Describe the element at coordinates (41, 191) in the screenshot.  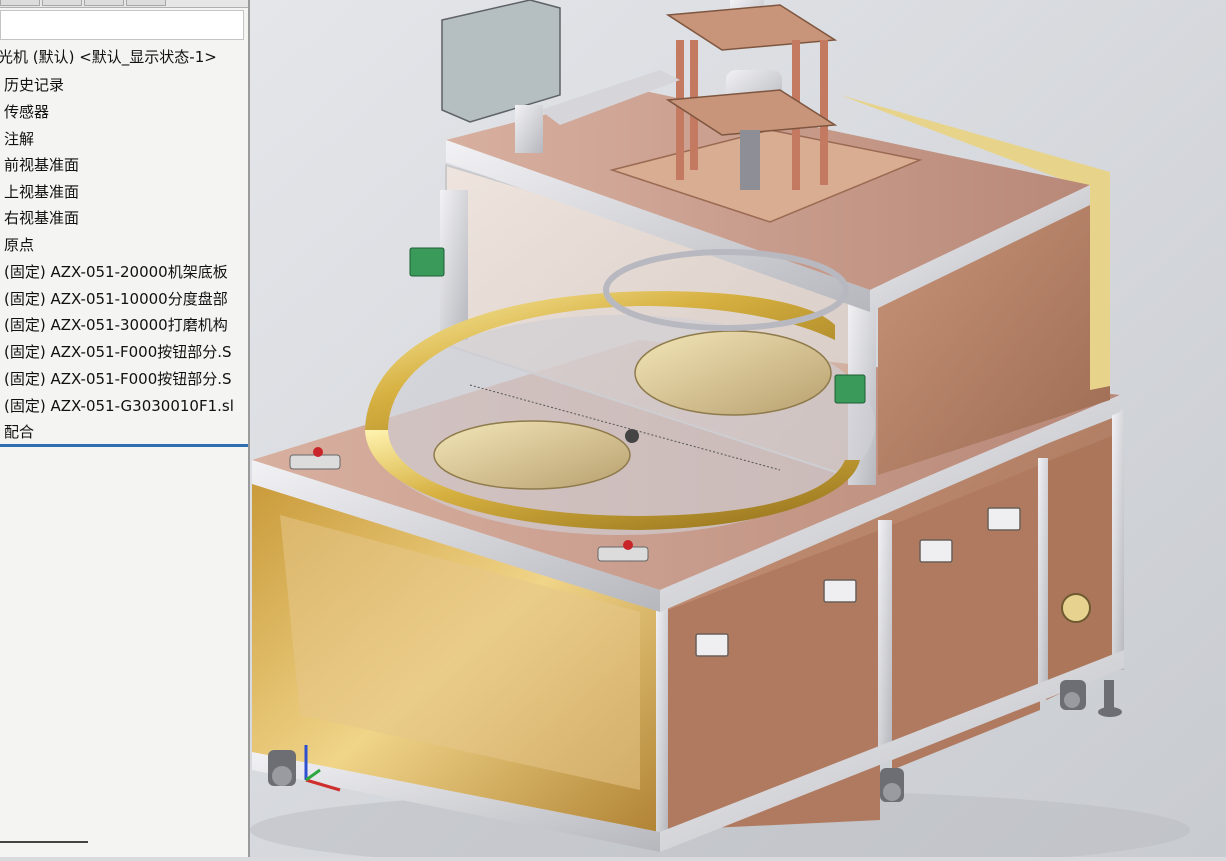
I see `tree-item-top-plane: 上视基准面` at that location.